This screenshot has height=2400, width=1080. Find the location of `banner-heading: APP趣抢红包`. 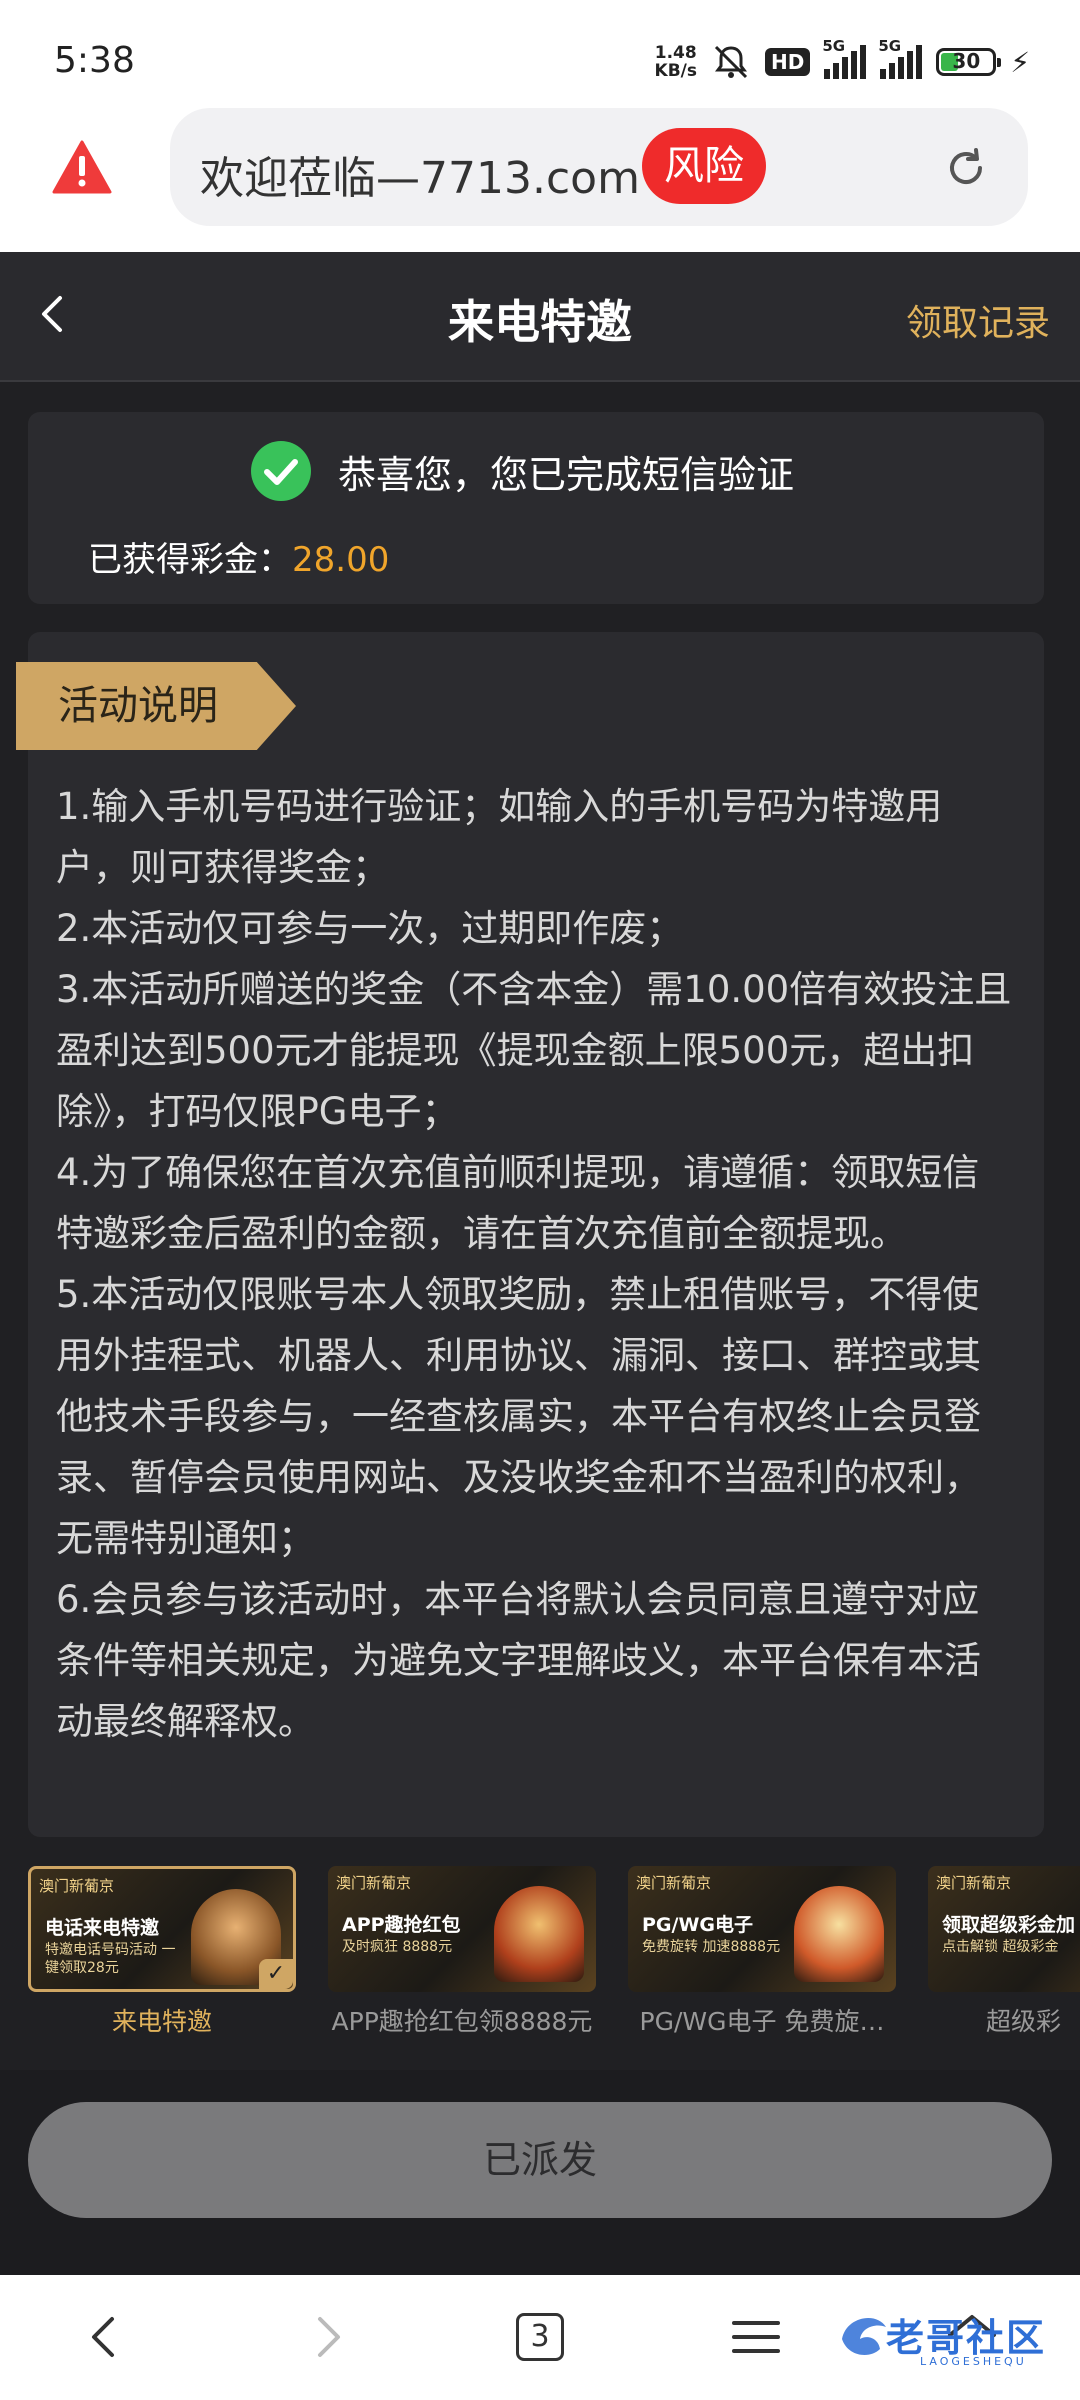

banner-heading: APP趣抢红包 is located at coordinates (401, 1925).